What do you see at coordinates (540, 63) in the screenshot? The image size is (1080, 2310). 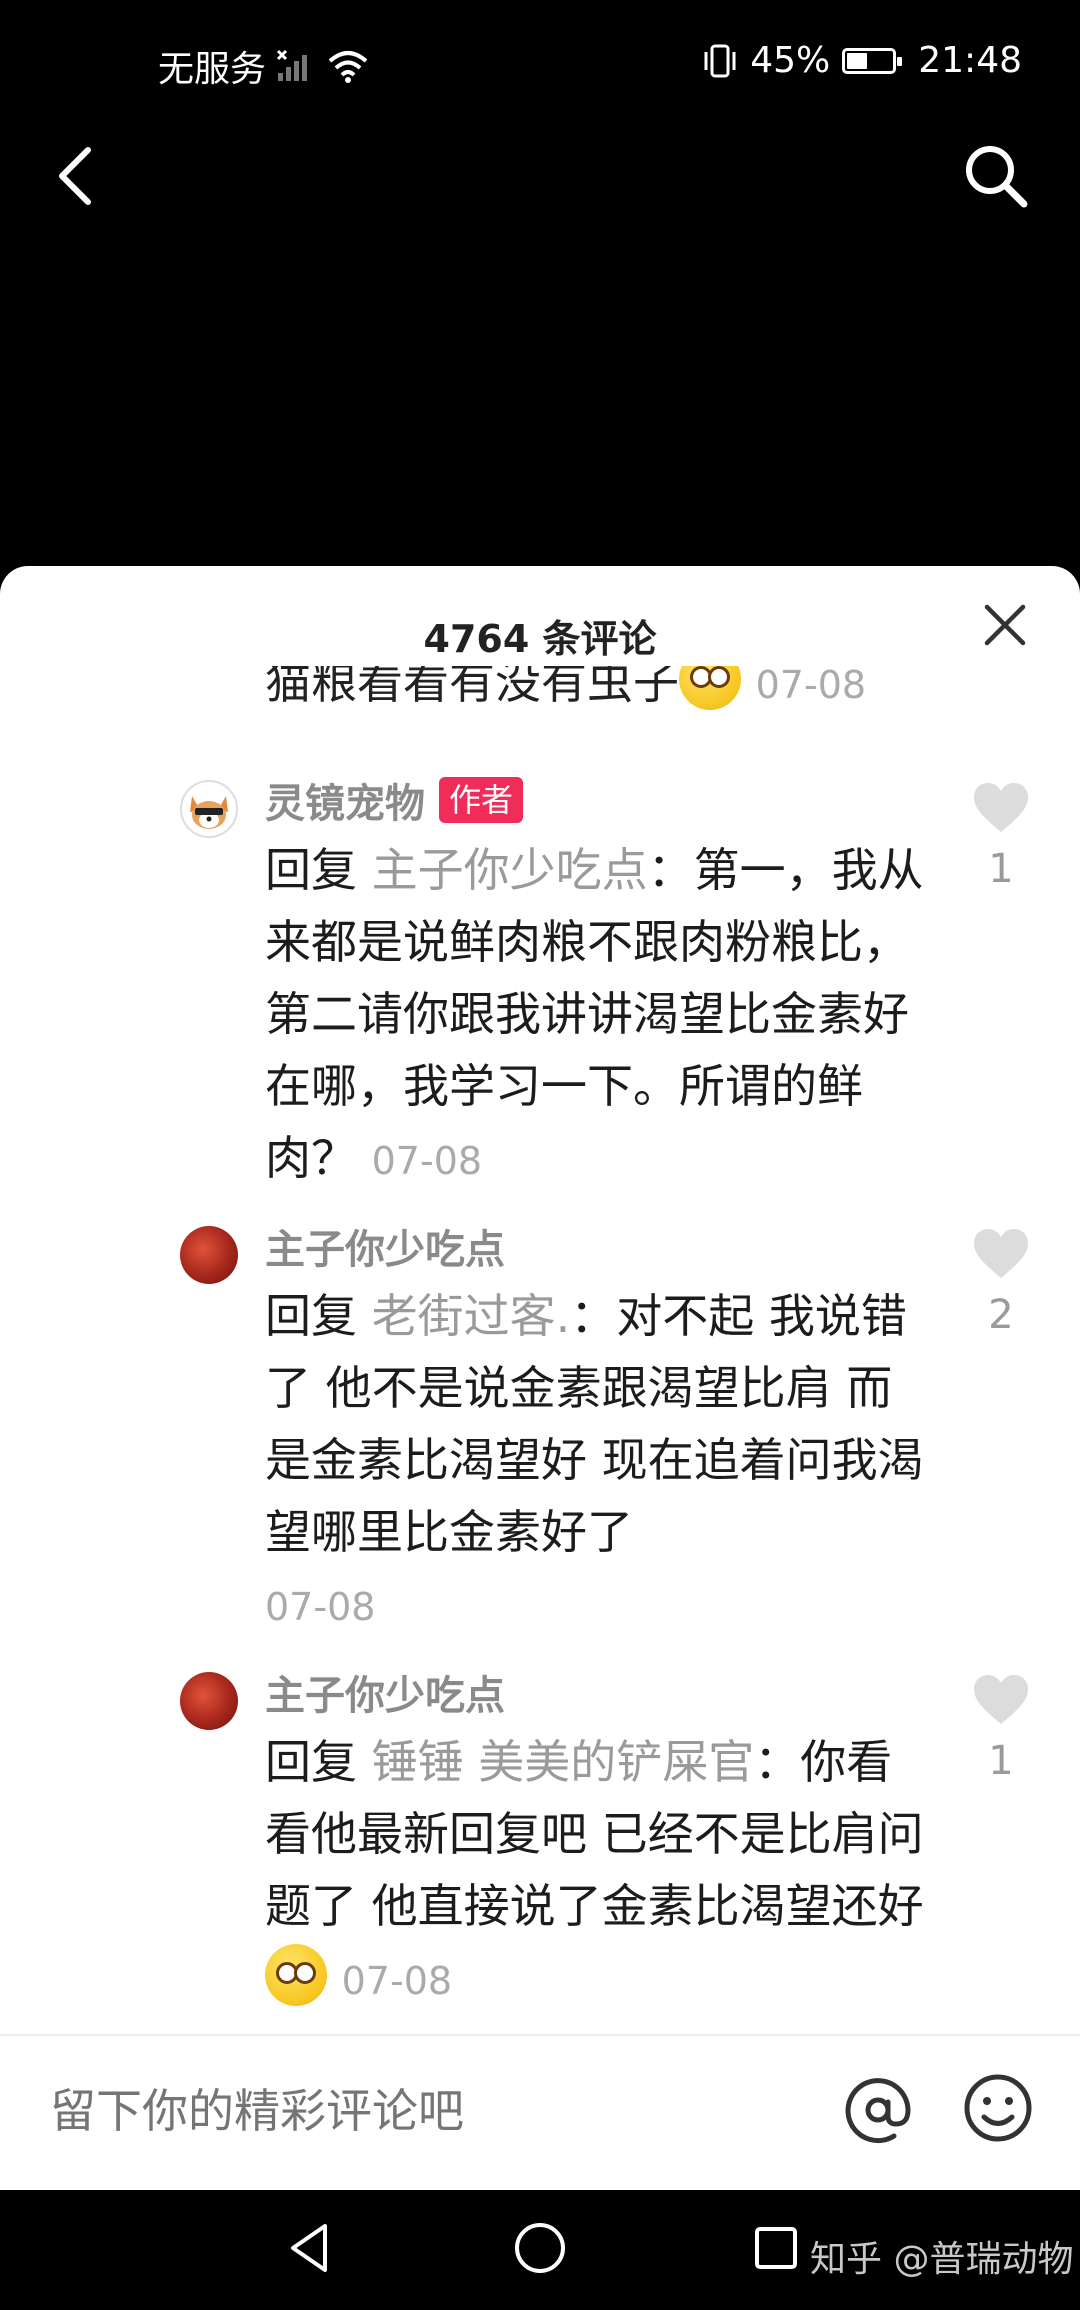 I see `status-bar: 无服务 45% 21:48` at bounding box center [540, 63].